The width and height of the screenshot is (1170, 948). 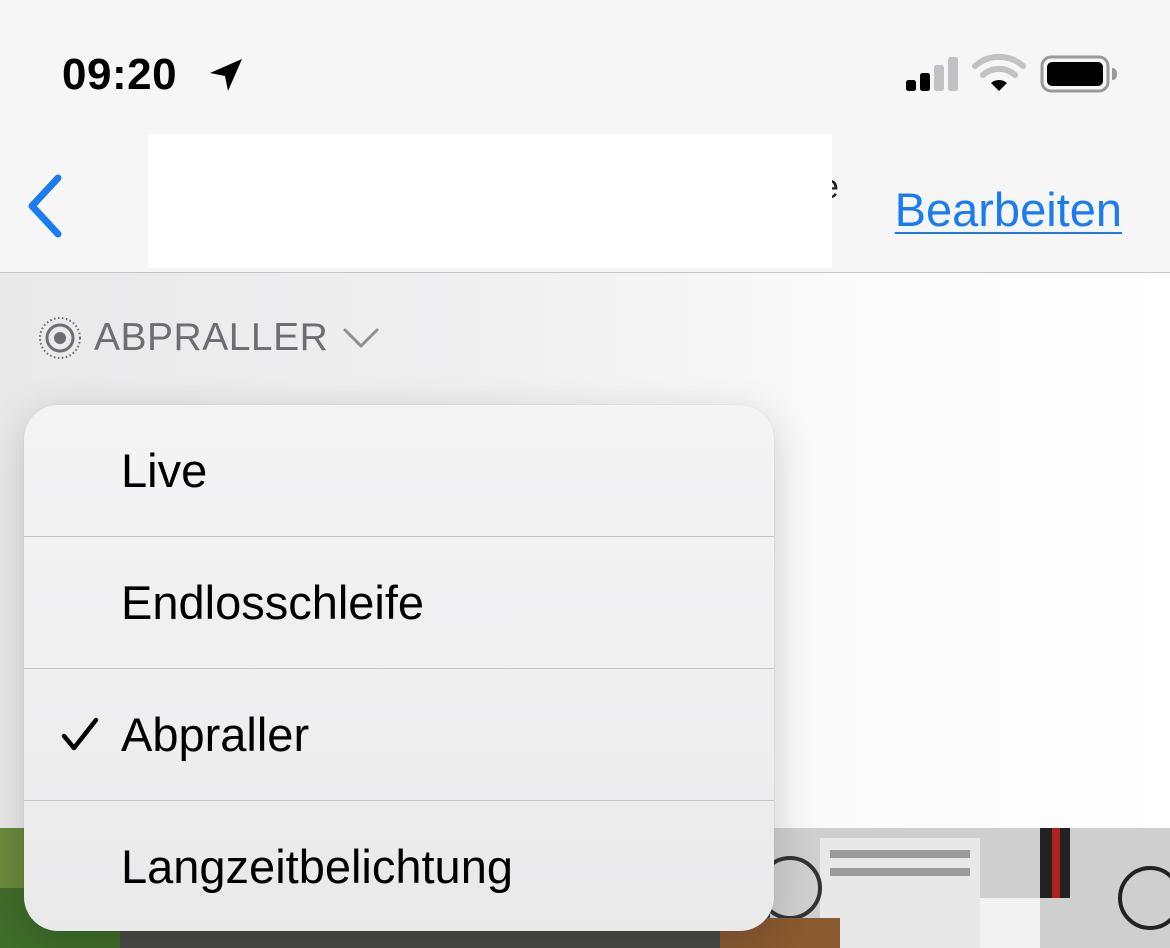 What do you see at coordinates (932, 74) in the screenshot?
I see `cellular-signal-icon` at bounding box center [932, 74].